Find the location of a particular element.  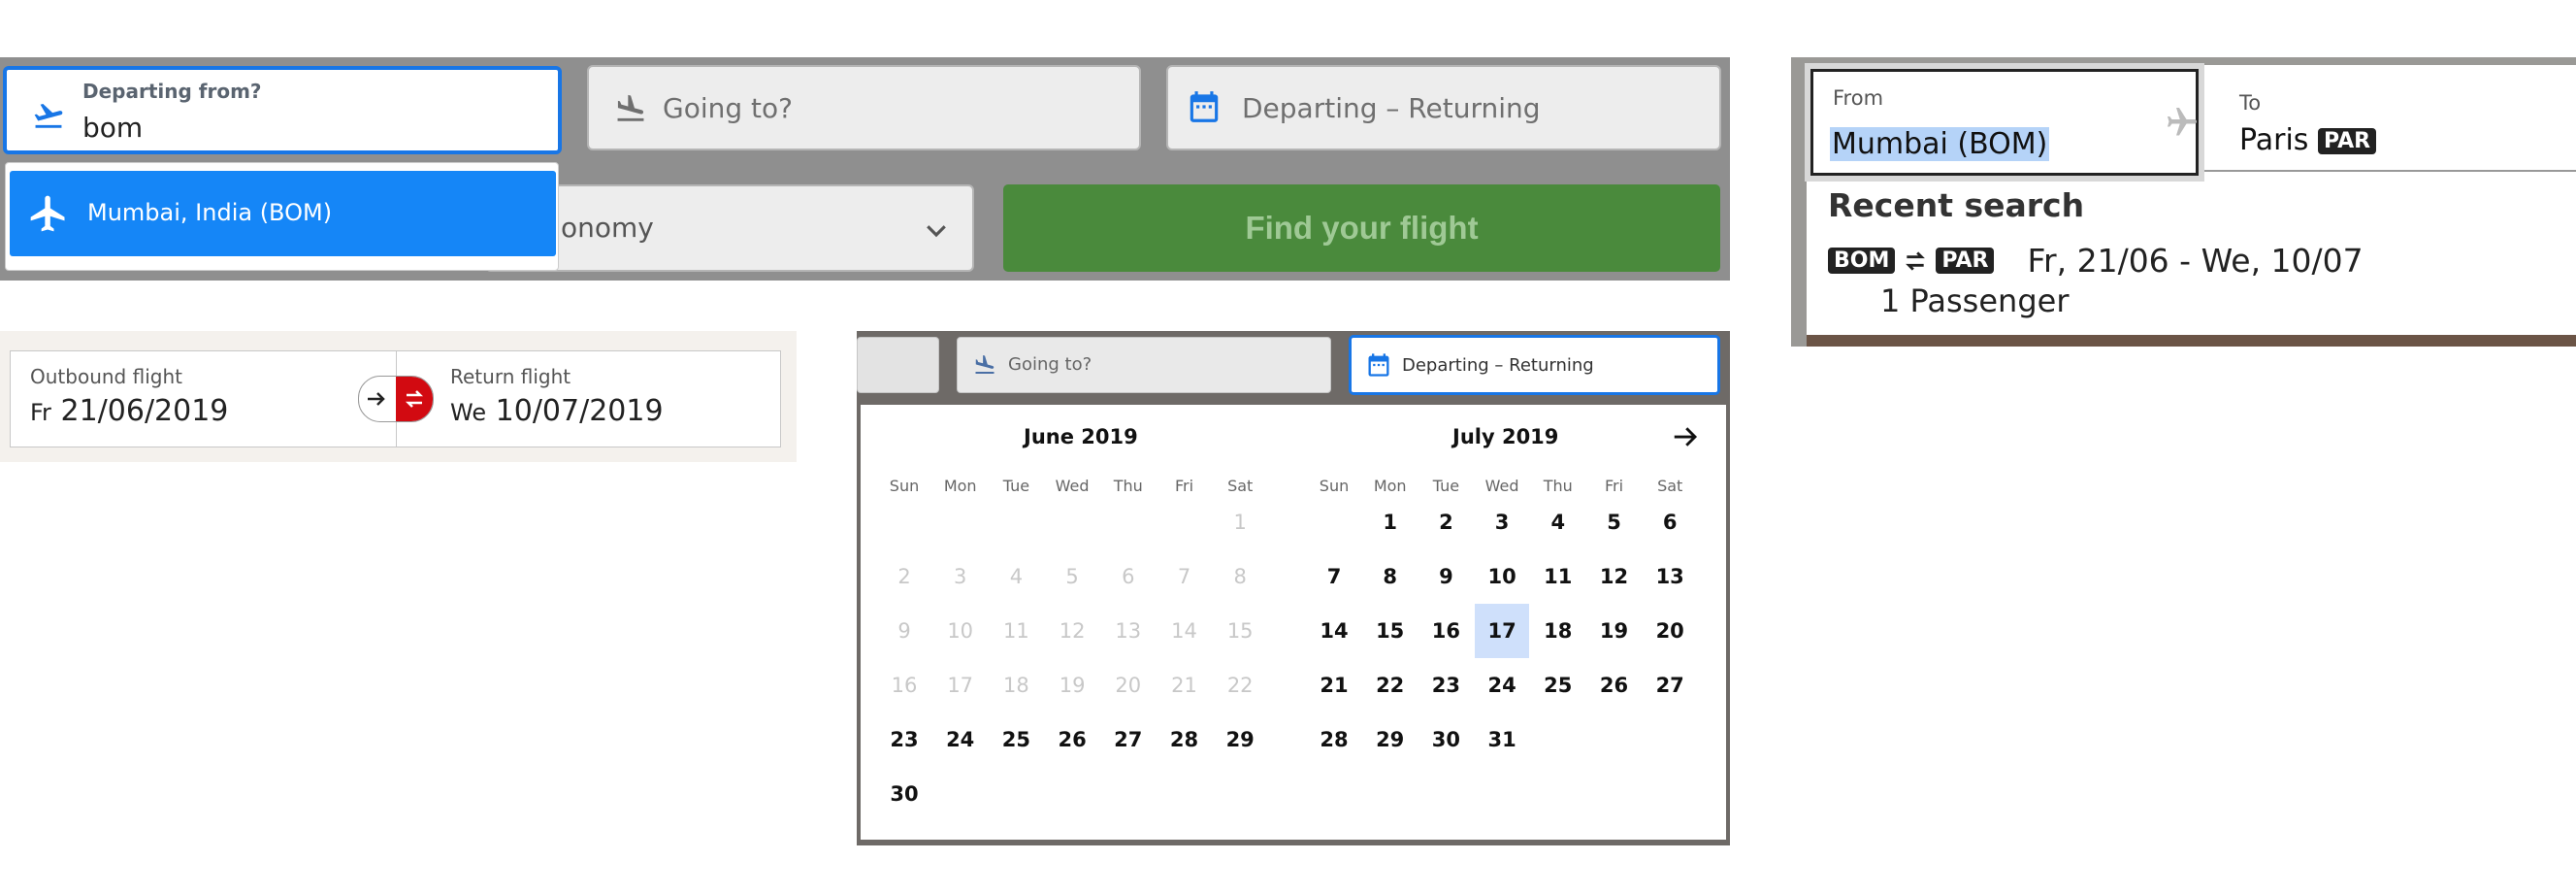

to-code-badge: PAR is located at coordinates (2347, 141).